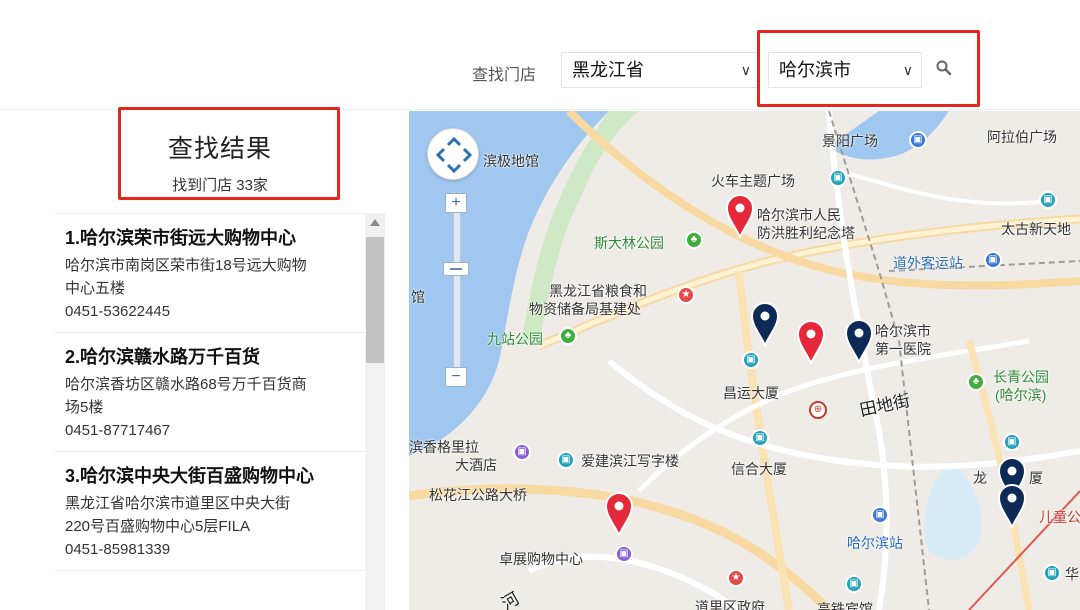  Describe the element at coordinates (993, 260) in the screenshot. I see `bus-station-icon: ▣` at that location.